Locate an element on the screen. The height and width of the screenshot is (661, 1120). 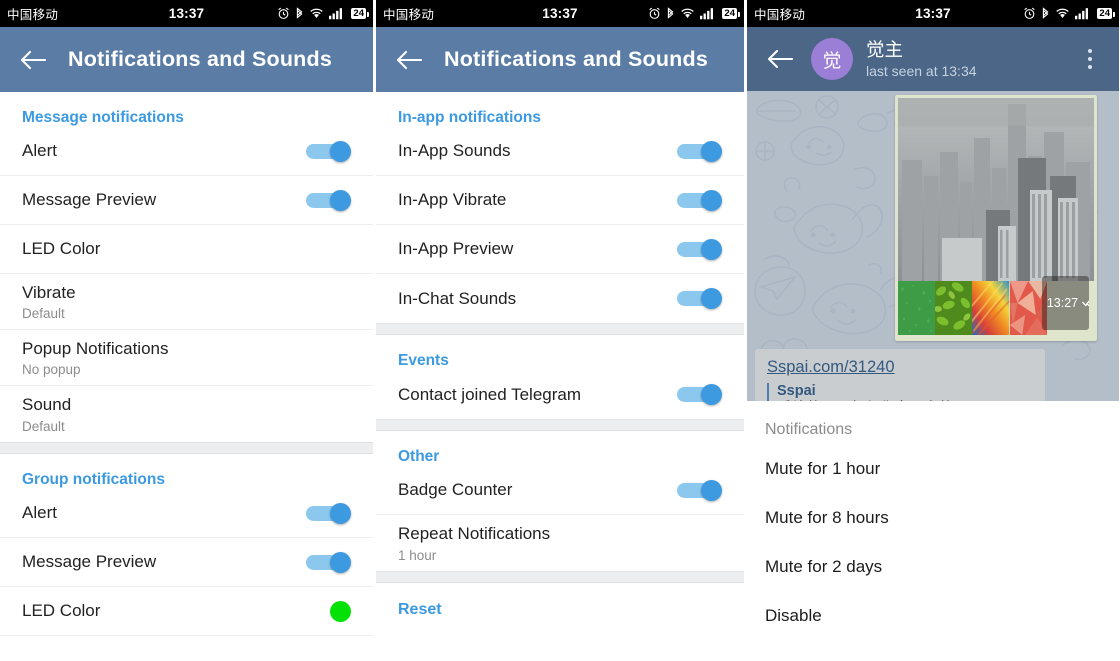
chat-status: last seen at 13:34 is located at coordinates (921, 70).